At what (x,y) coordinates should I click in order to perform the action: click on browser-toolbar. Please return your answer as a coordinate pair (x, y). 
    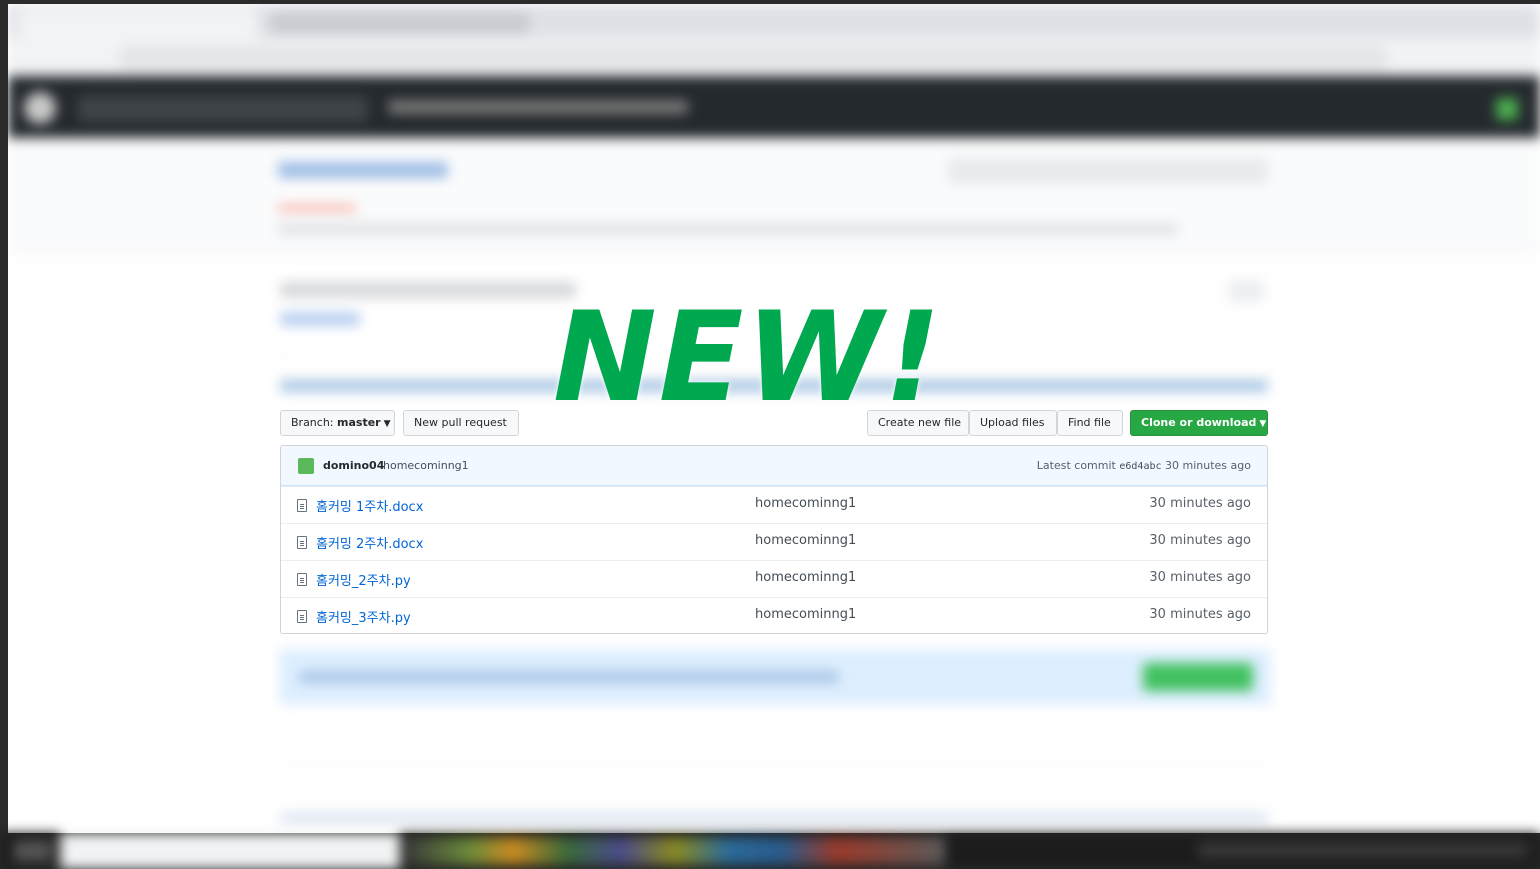
    Looking at the image, I should click on (774, 57).